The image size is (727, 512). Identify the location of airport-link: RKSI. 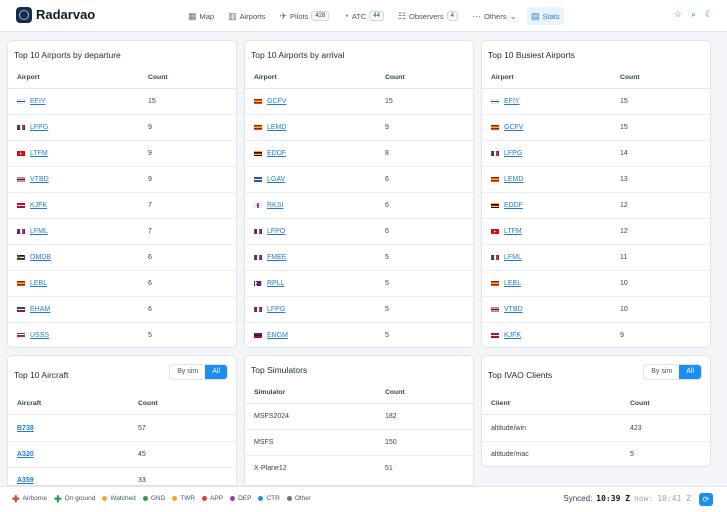
(275, 205).